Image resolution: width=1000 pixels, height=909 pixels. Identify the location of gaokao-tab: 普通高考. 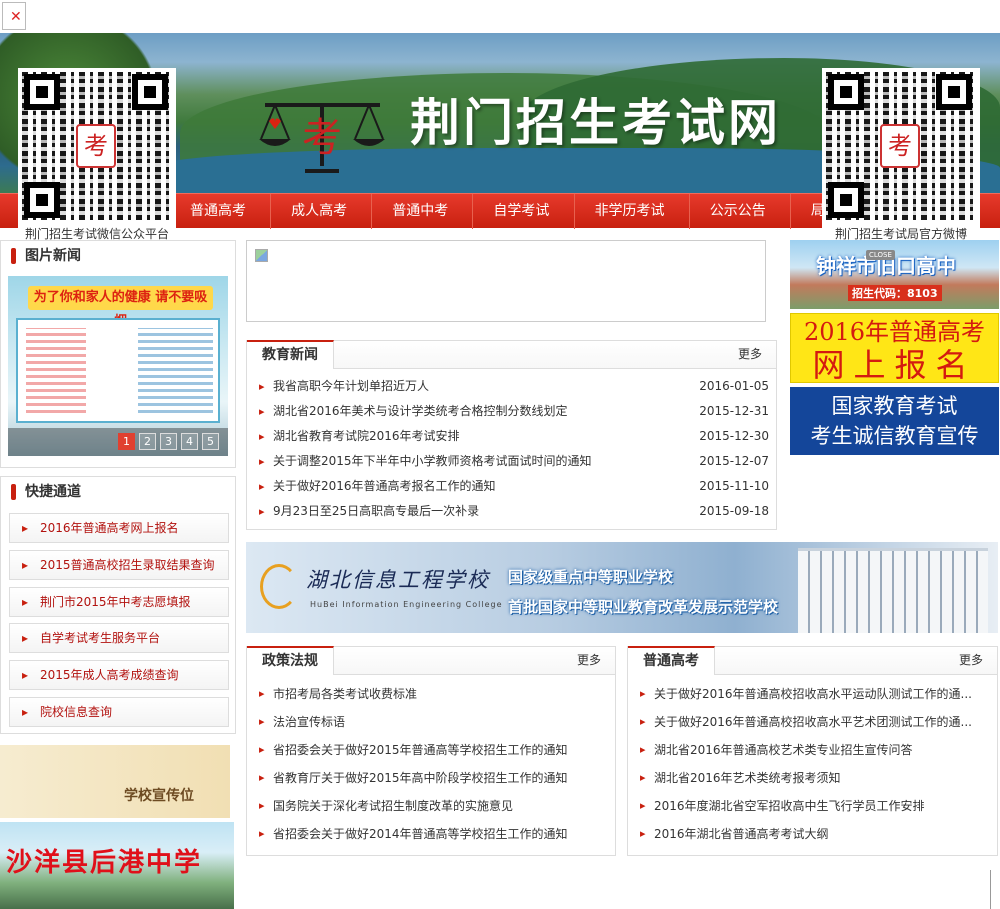
(671, 660).